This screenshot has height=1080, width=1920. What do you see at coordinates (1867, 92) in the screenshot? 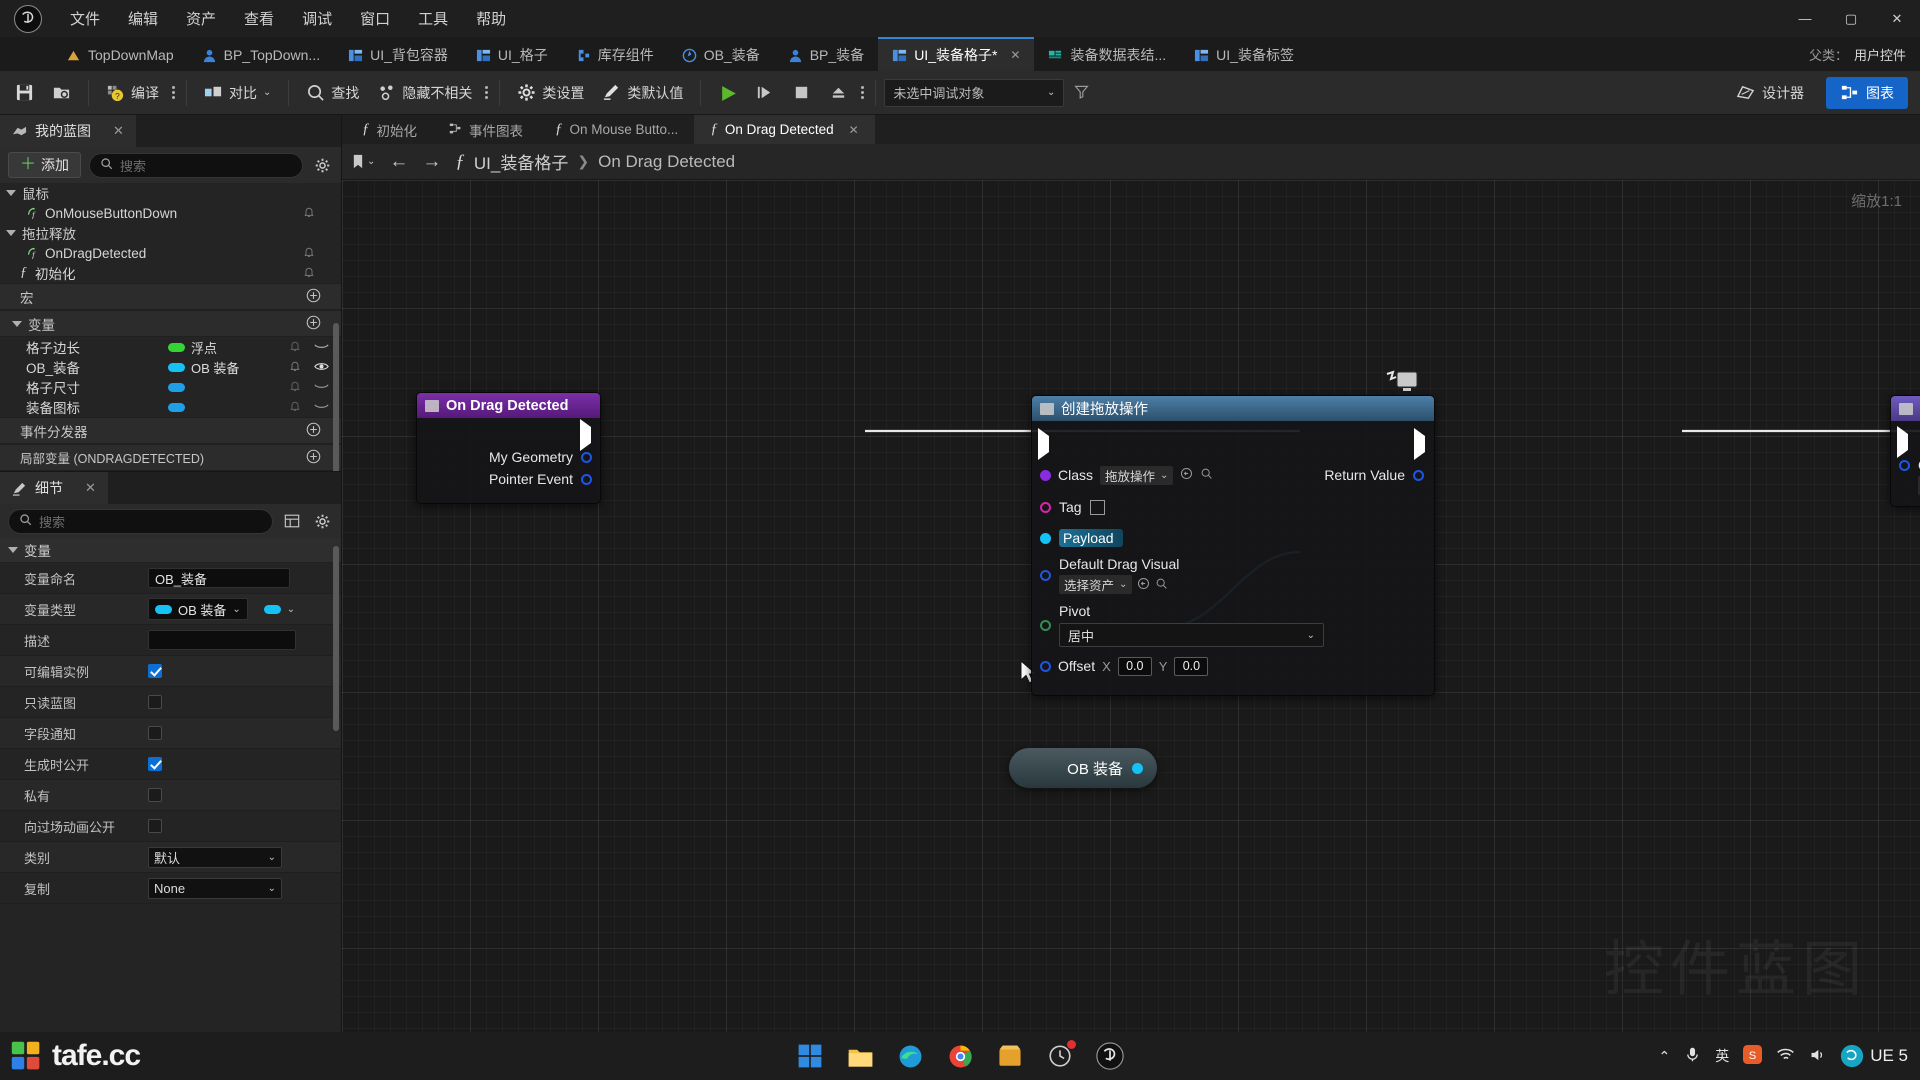
I see `graph-mode-button: 图表` at bounding box center [1867, 92].